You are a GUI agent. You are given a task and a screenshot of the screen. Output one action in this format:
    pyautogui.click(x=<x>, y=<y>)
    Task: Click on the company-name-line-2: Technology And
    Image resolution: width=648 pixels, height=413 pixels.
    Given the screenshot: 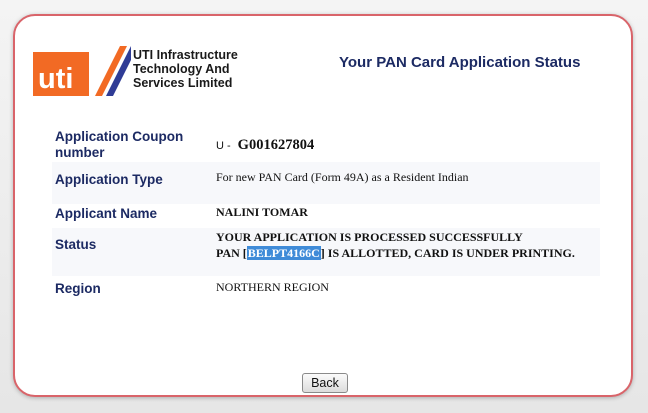 What is the action you would take?
    pyautogui.click(x=181, y=69)
    